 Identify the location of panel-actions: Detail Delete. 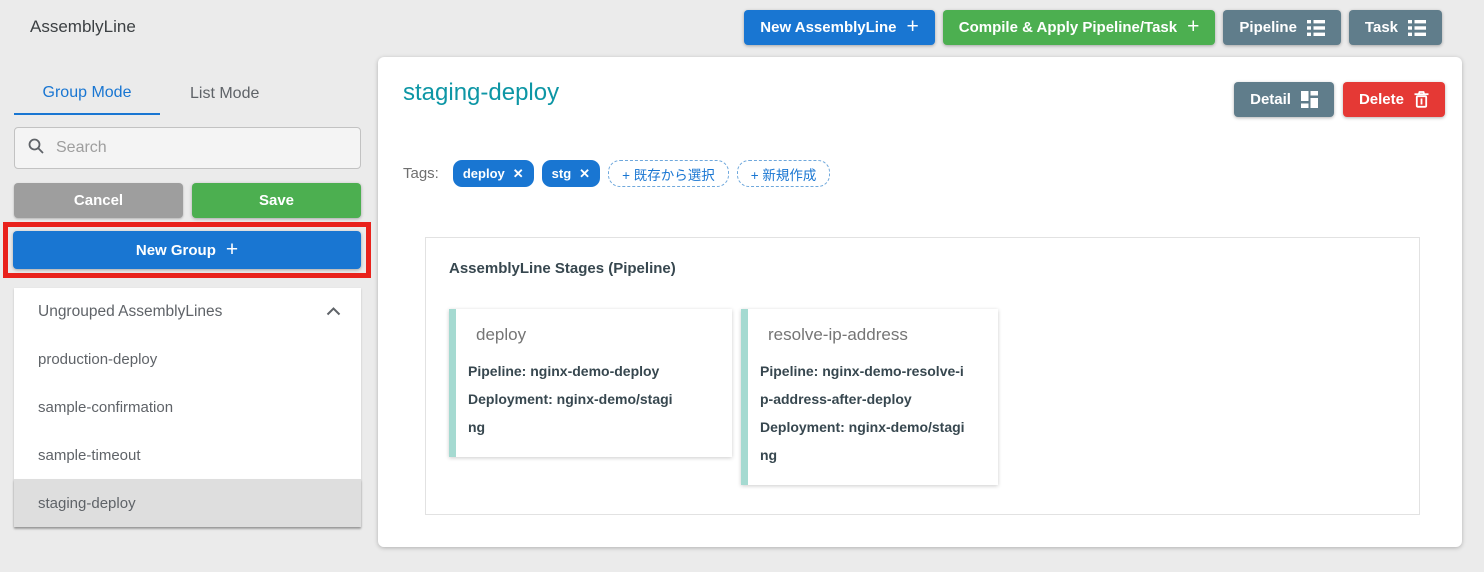
(1339, 99).